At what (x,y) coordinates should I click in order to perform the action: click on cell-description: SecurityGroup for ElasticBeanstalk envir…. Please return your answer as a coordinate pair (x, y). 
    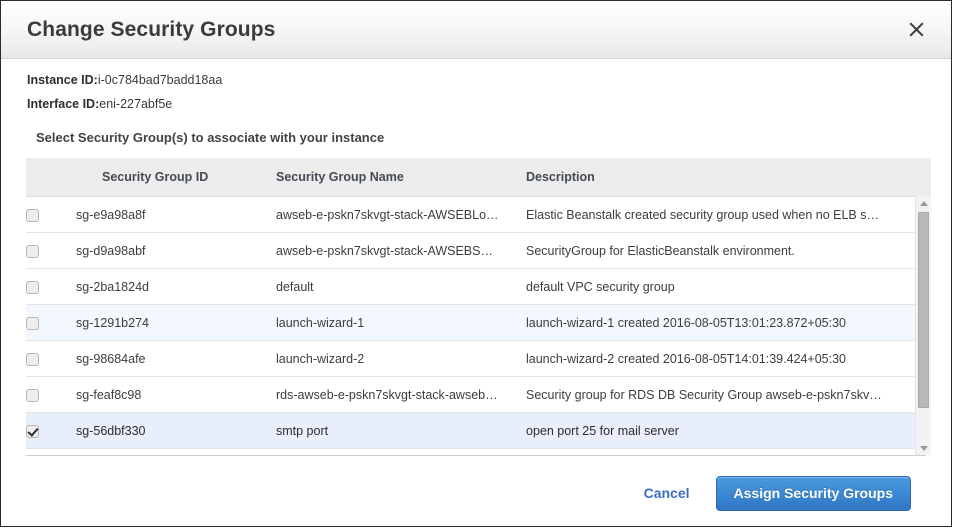
    Looking at the image, I should click on (728, 250).